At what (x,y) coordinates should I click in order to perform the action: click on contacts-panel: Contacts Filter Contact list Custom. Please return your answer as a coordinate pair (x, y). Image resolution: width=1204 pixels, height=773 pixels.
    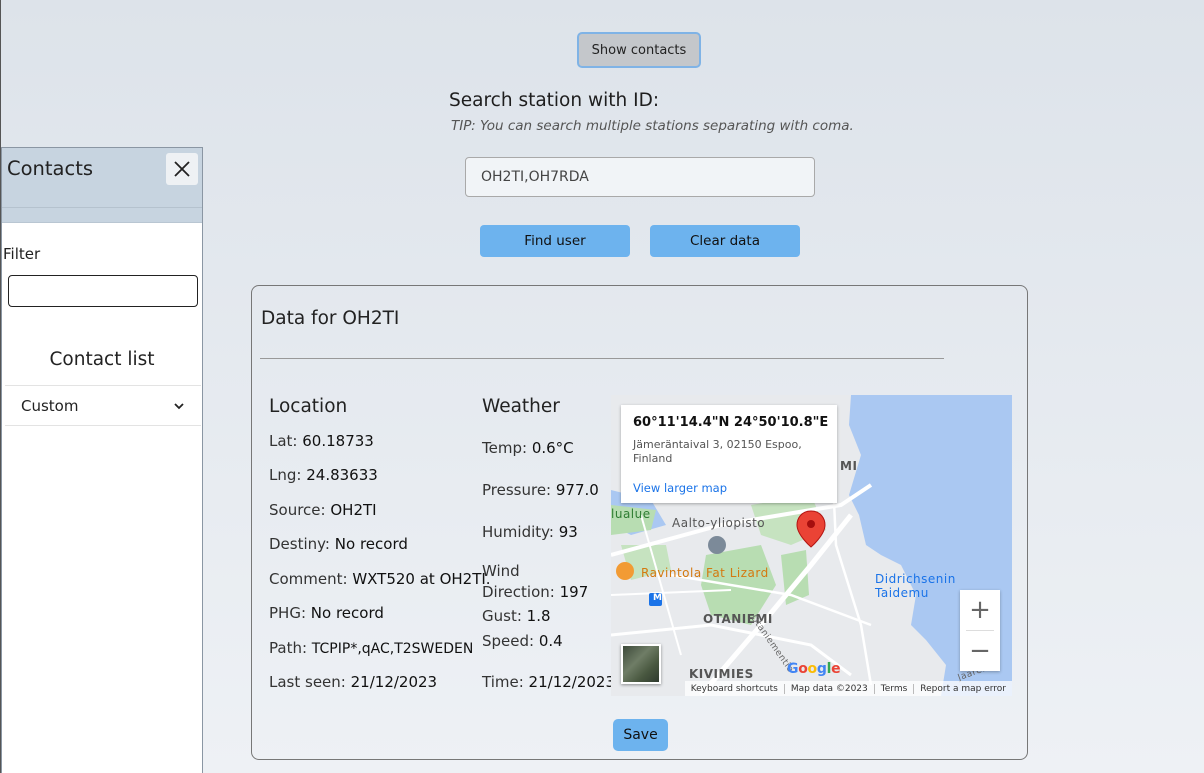
    Looking at the image, I should click on (102, 460).